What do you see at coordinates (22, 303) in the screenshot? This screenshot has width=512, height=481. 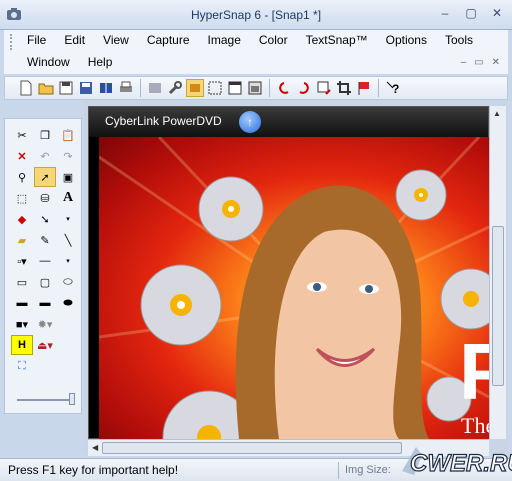 I see `filled-rect-icon: ▬` at bounding box center [22, 303].